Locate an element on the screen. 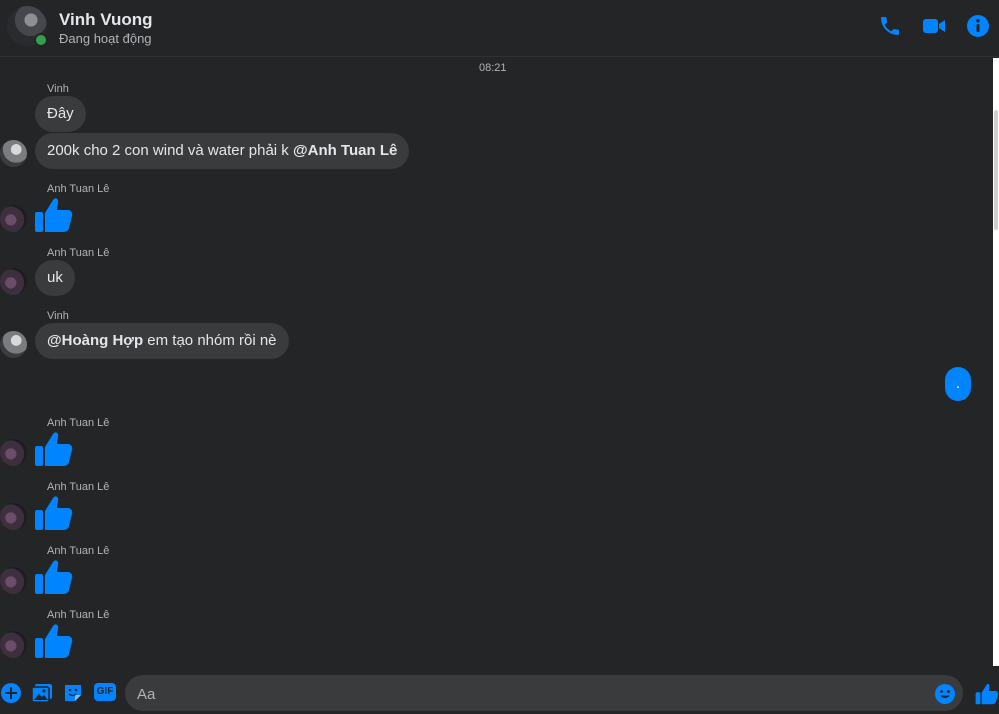  scrollbar-thumb is located at coordinates (996, 170).